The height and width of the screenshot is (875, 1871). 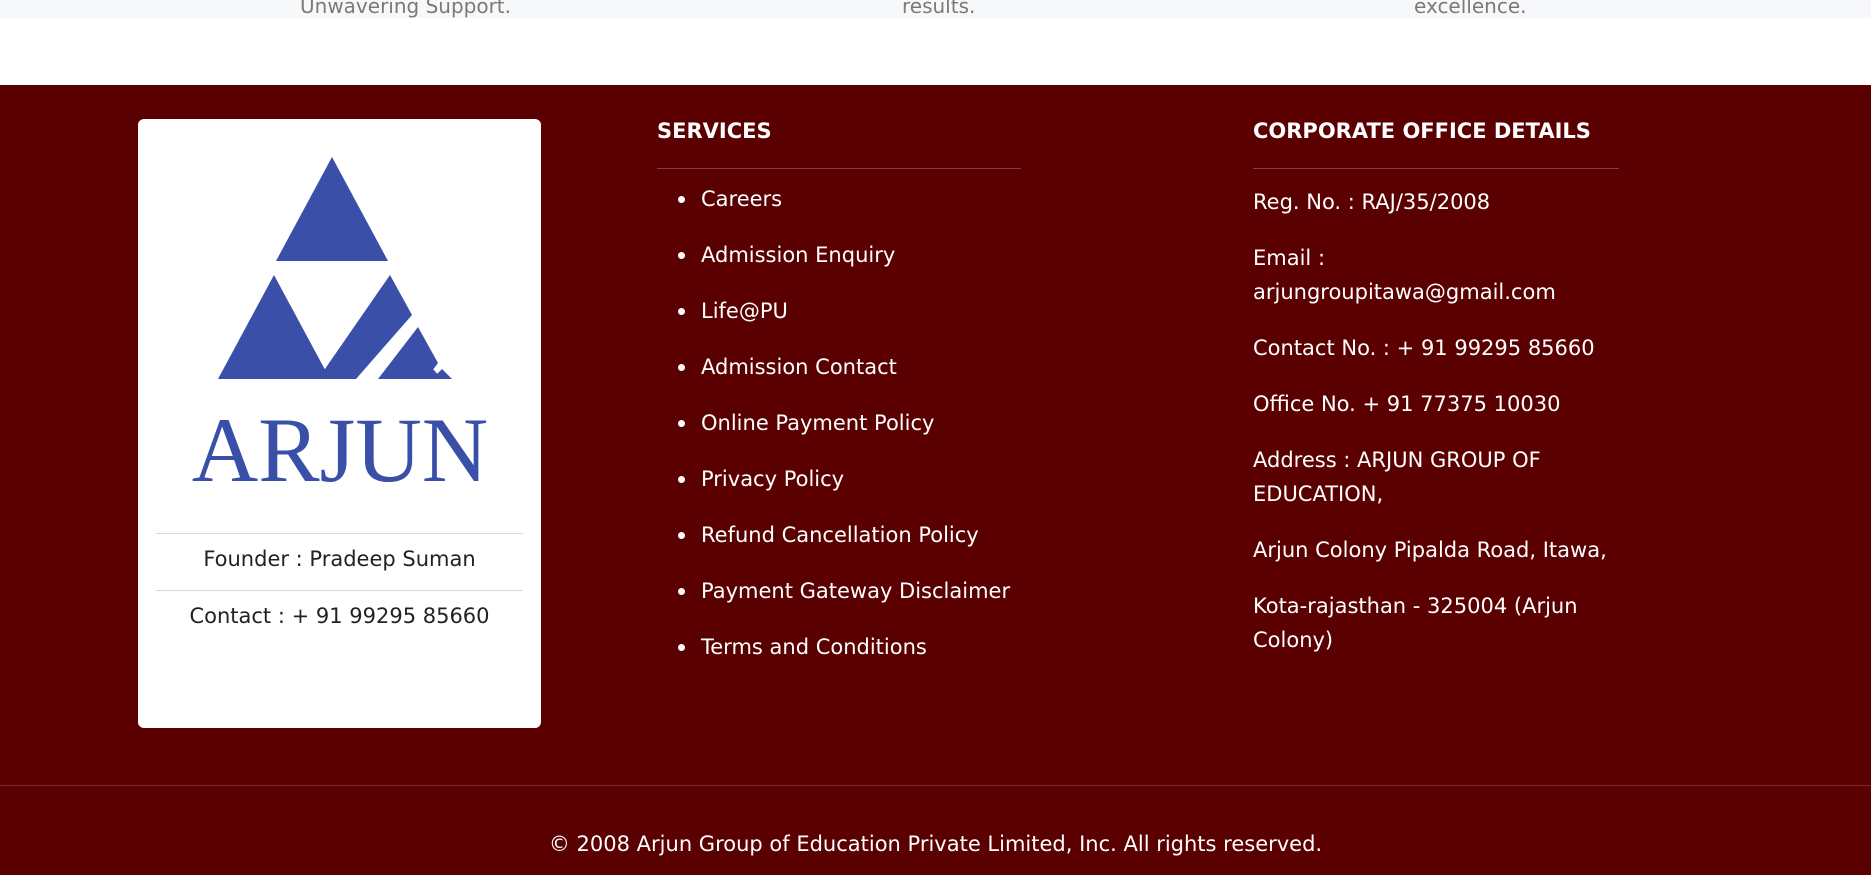 What do you see at coordinates (1424, 348) in the screenshot?
I see `office-contact-no: Contact No. : + 91 99295 85660` at bounding box center [1424, 348].